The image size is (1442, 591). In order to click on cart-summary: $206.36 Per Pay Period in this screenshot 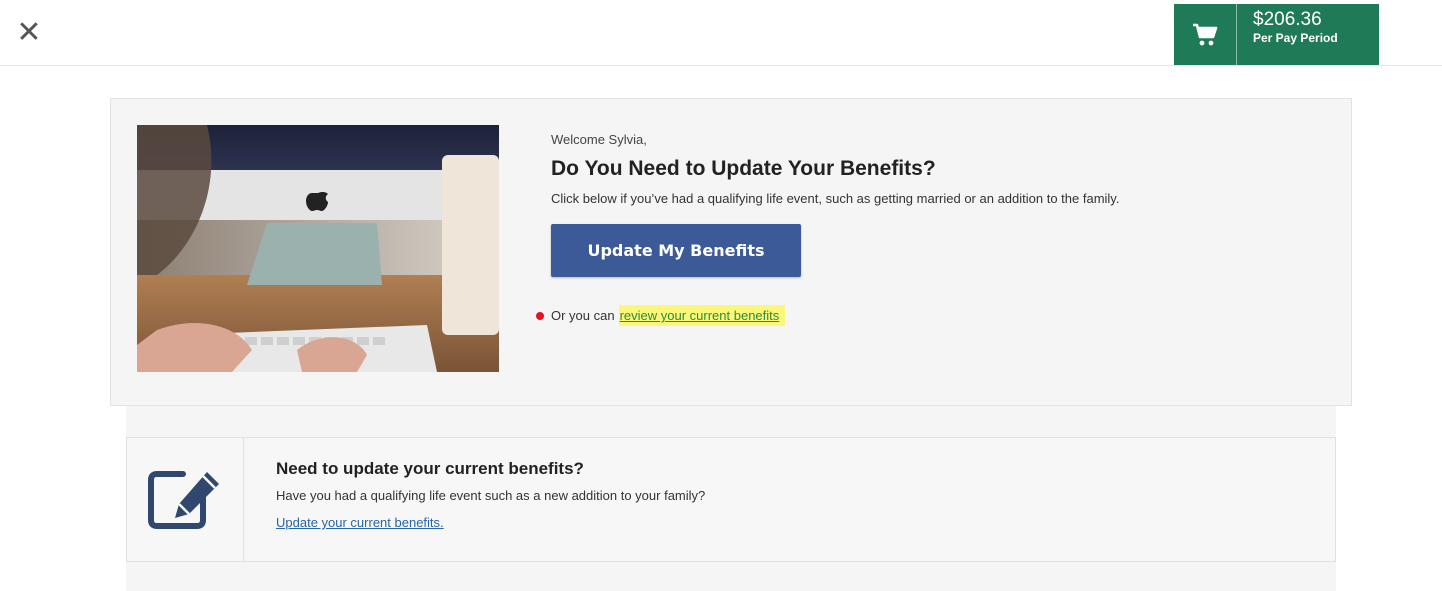, I will do `click(1276, 34)`.